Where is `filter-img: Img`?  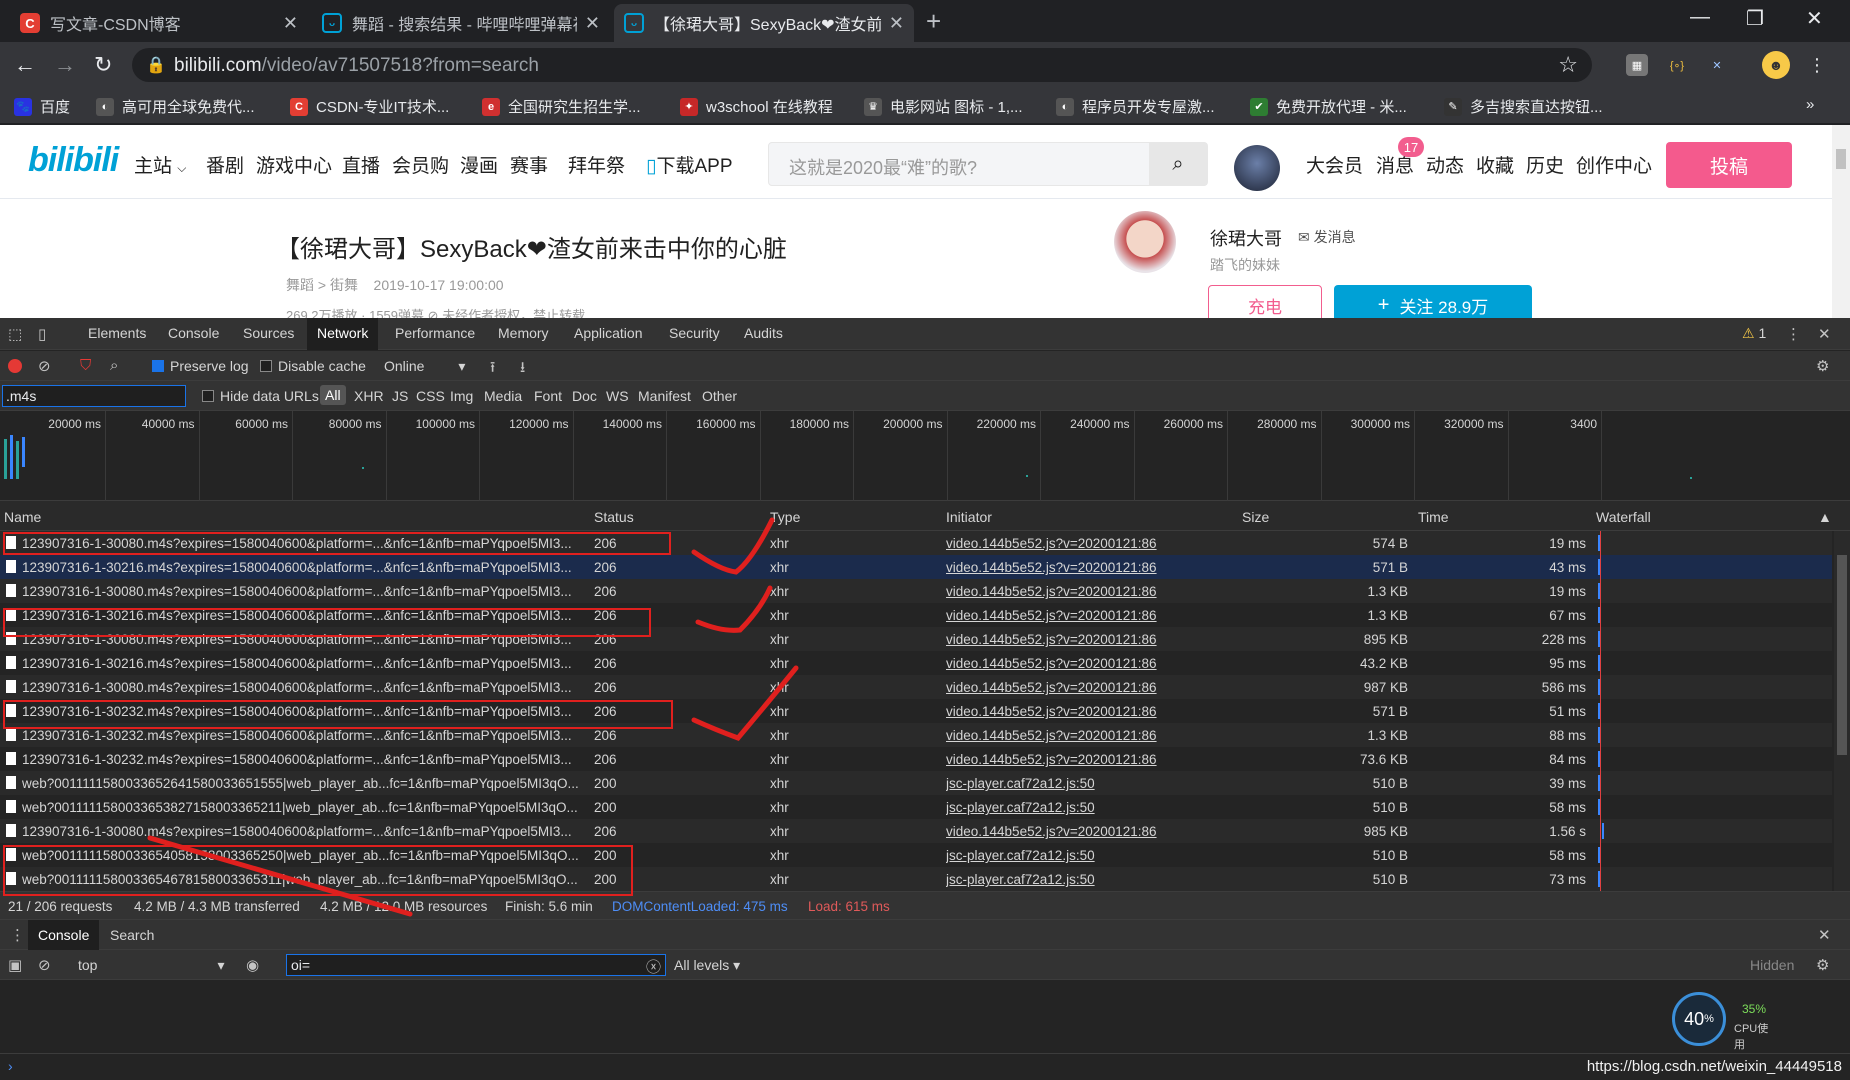 filter-img: Img is located at coordinates (461, 396).